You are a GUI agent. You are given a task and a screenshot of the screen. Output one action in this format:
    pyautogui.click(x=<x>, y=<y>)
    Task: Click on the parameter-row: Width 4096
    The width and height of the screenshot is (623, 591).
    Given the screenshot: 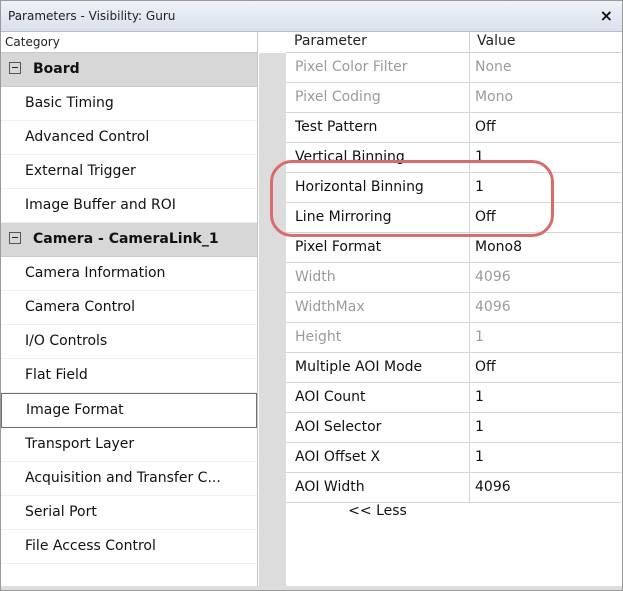 What is the action you would take?
    pyautogui.click(x=453, y=278)
    